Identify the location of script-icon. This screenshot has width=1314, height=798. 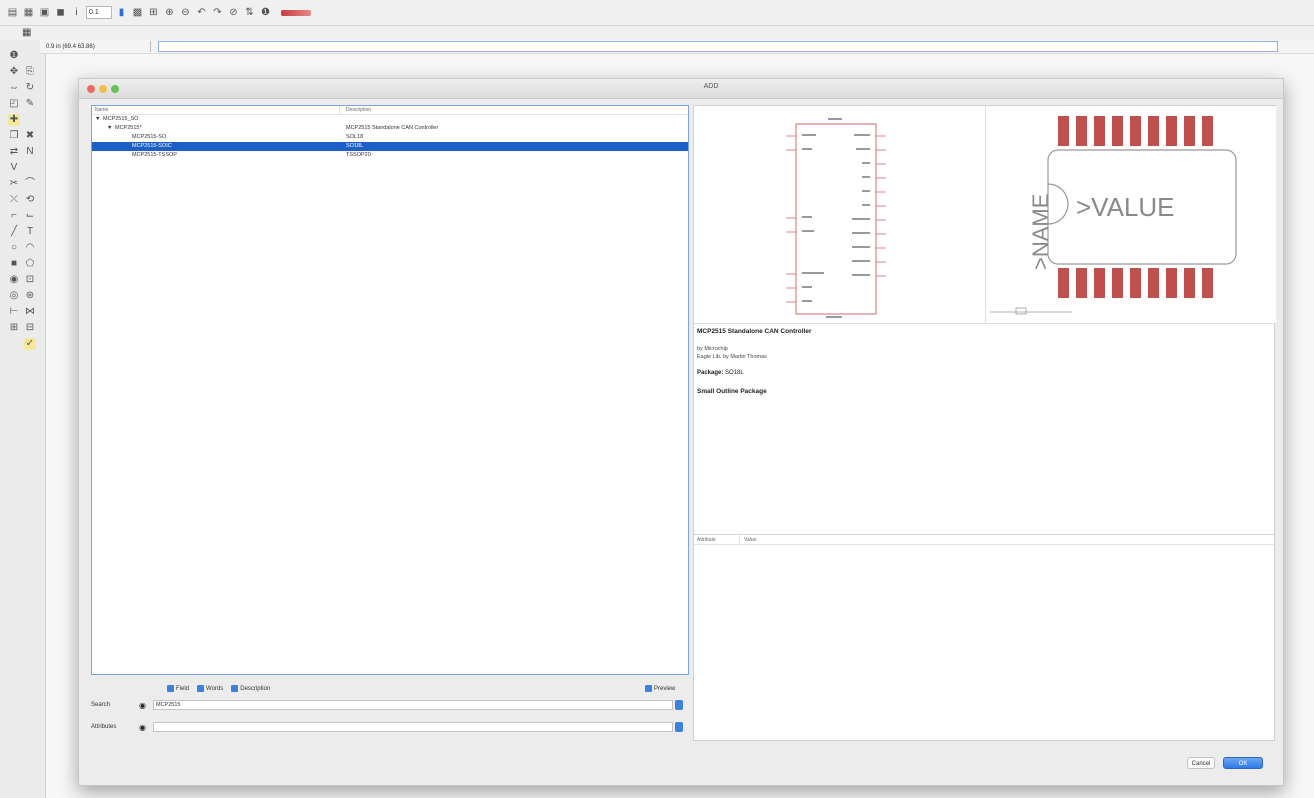
(296, 12).